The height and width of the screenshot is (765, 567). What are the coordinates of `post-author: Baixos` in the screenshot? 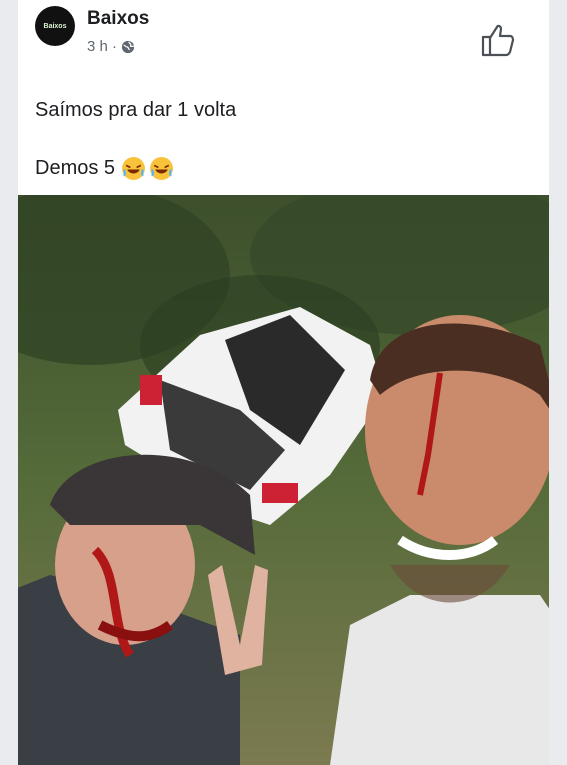 It's located at (118, 19).